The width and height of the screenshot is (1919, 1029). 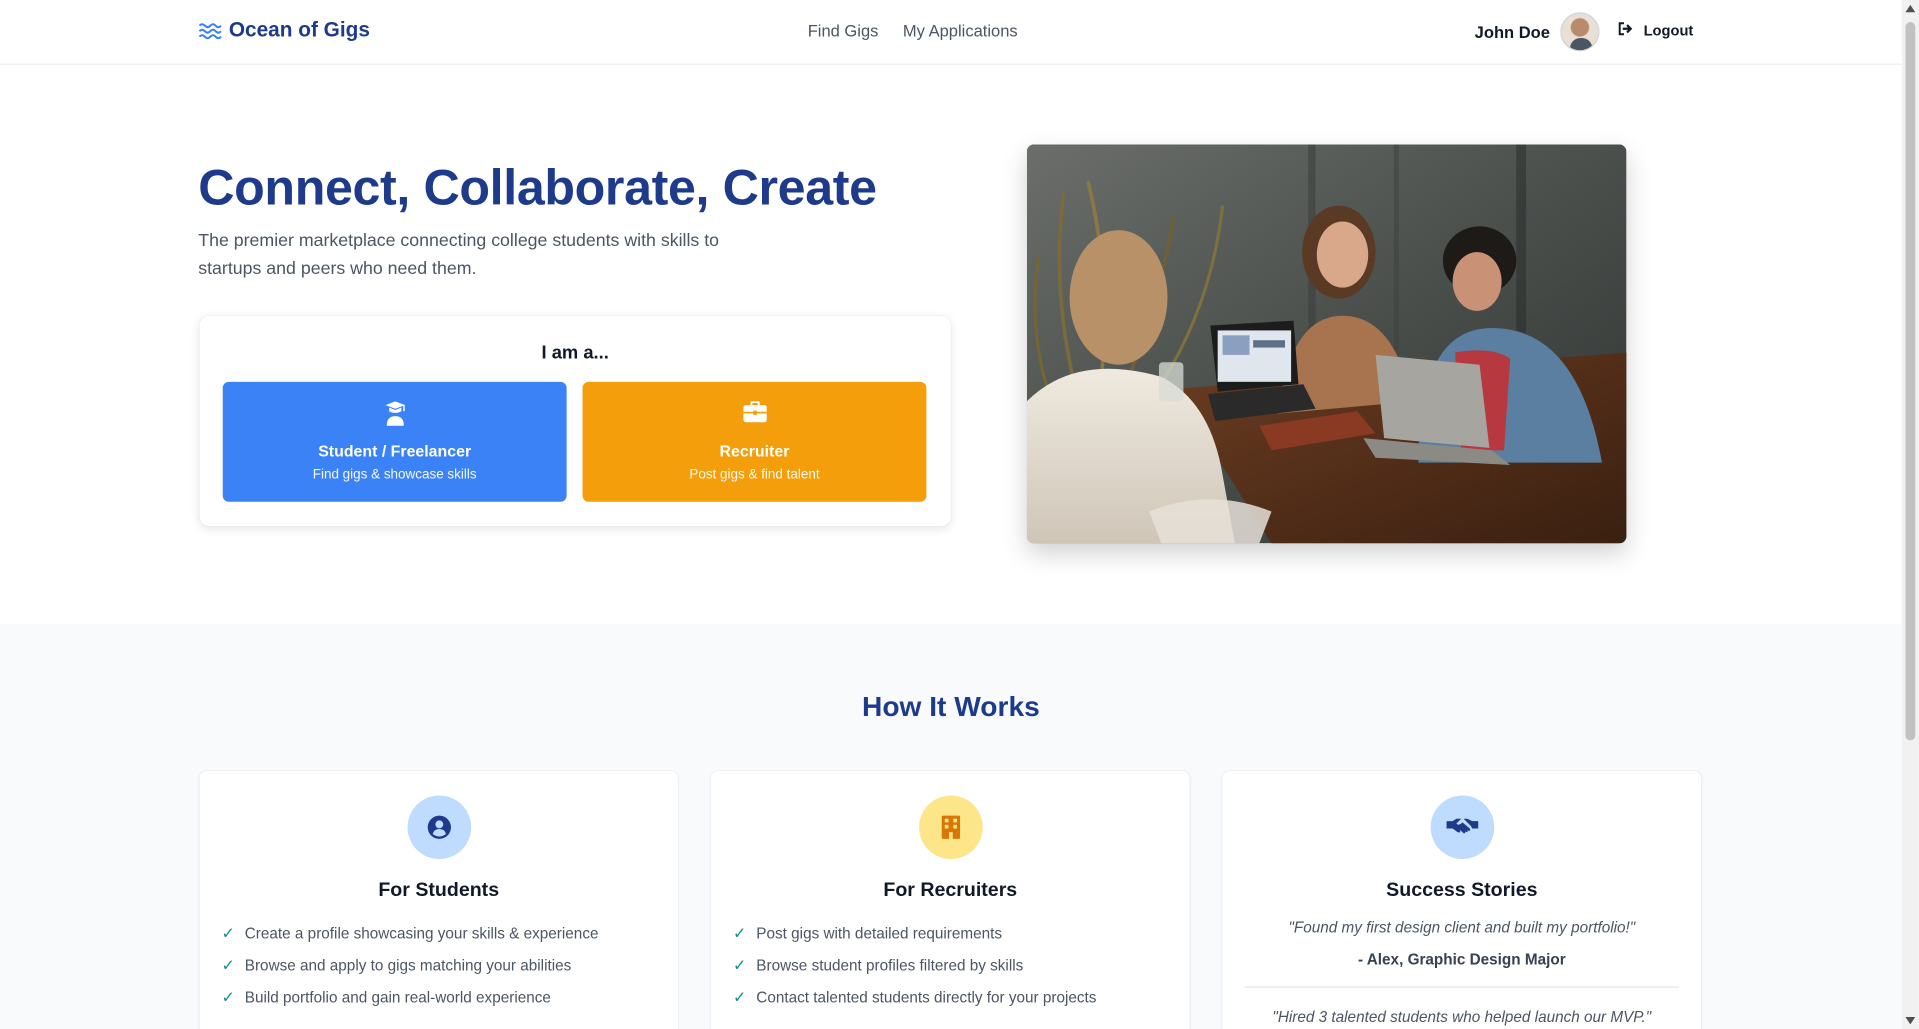 What do you see at coordinates (395, 451) in the screenshot?
I see `student-button-title: Student / Freelancer` at bounding box center [395, 451].